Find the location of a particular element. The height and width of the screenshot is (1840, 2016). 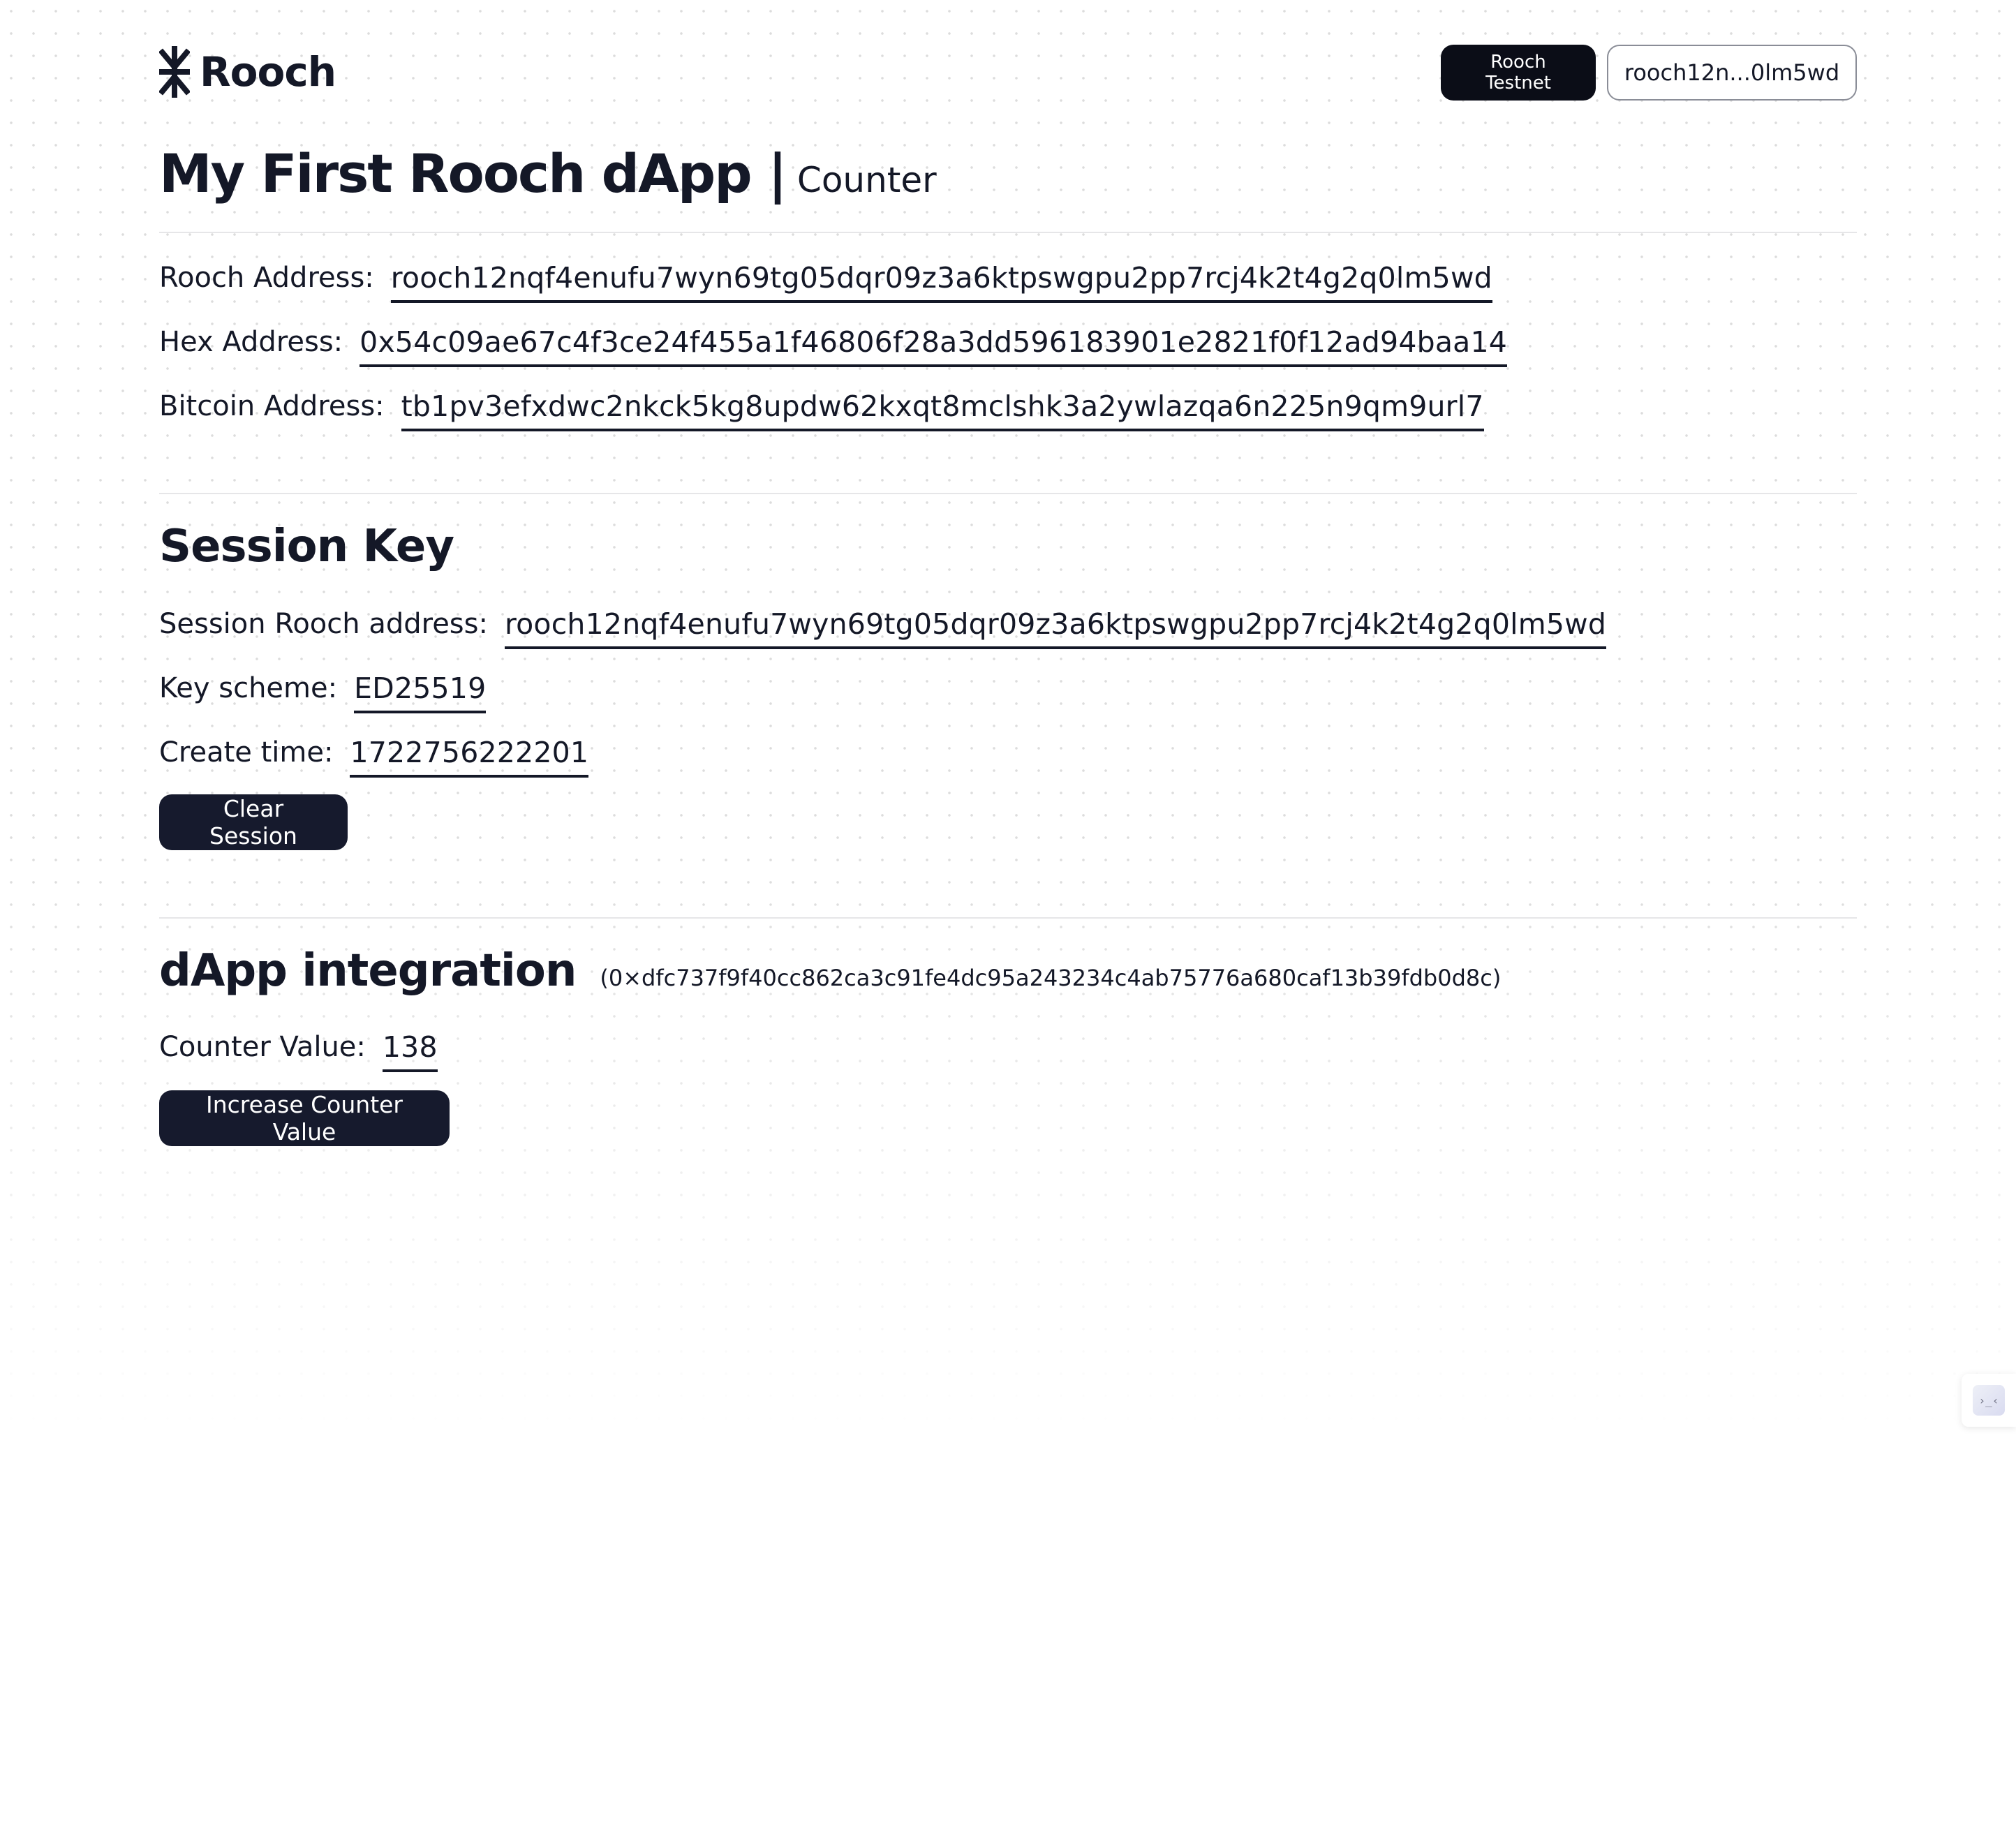

clear-session-button: Clear Session is located at coordinates (253, 822).